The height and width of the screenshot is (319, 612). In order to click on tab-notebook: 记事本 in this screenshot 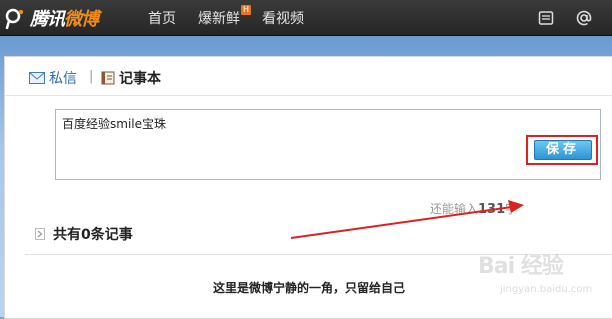, I will do `click(131, 78)`.